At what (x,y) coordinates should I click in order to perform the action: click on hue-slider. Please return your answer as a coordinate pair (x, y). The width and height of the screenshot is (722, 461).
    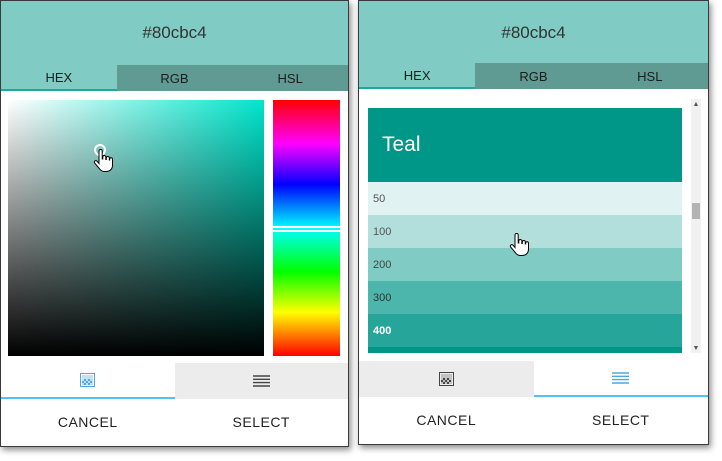
    Looking at the image, I should click on (306, 228).